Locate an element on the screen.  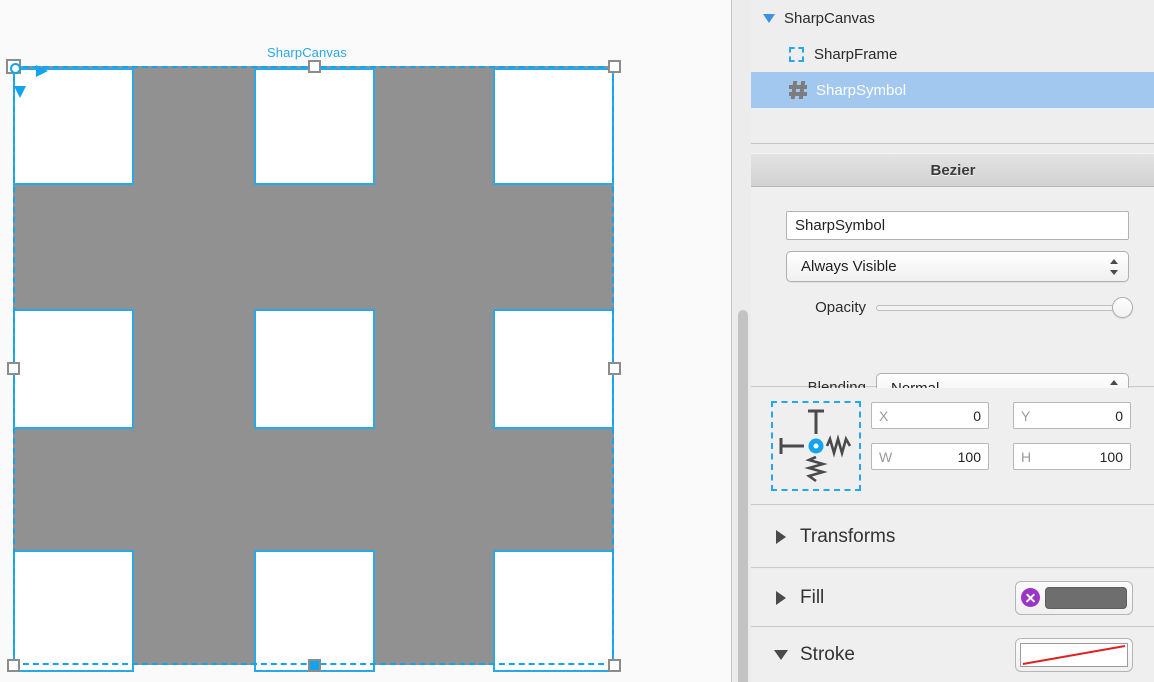
remove-fill-icon is located at coordinates (1030, 597).